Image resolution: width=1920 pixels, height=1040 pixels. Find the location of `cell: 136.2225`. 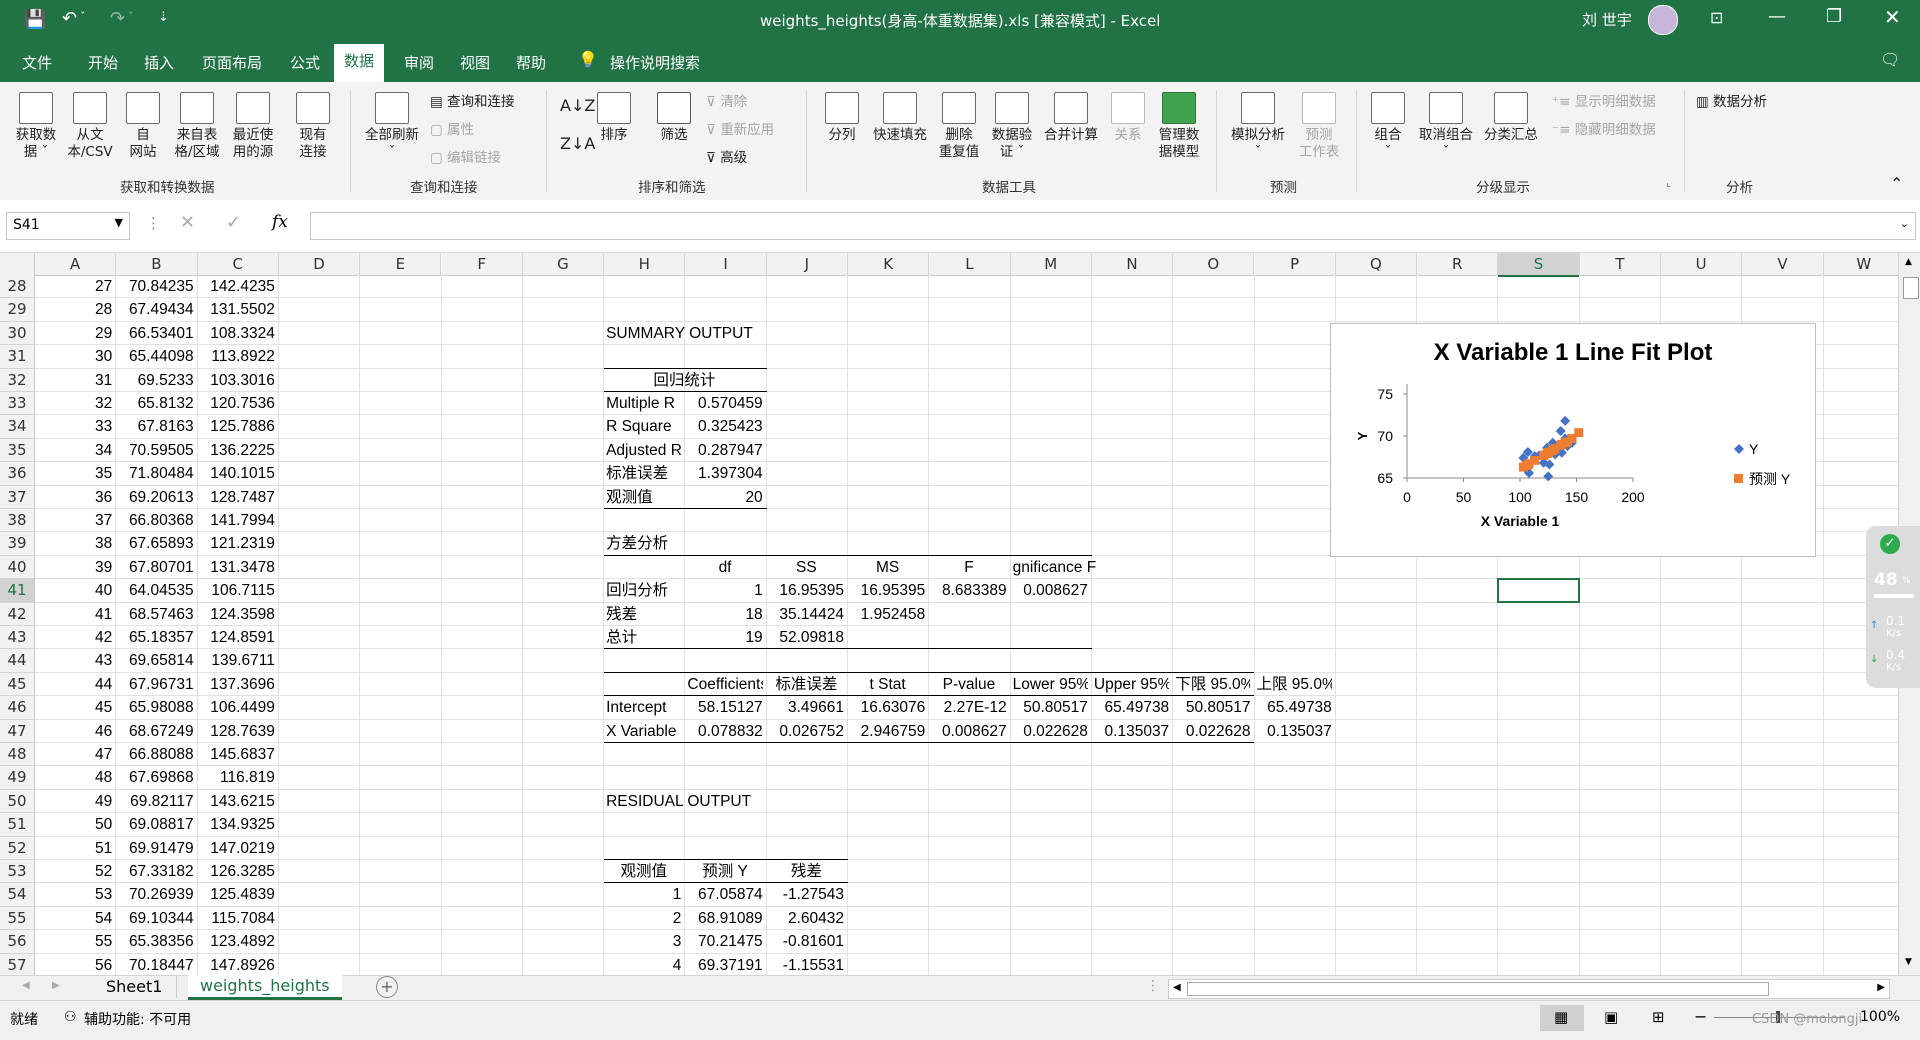

cell: 136.2225 is located at coordinates (237, 450).